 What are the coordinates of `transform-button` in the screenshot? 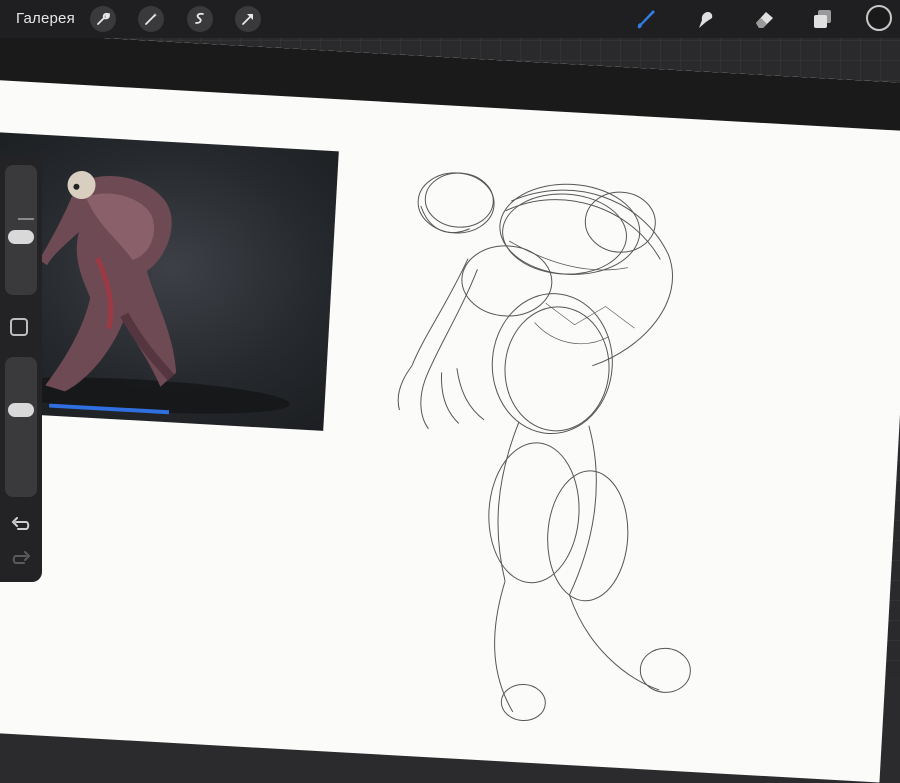 It's located at (248, 19).